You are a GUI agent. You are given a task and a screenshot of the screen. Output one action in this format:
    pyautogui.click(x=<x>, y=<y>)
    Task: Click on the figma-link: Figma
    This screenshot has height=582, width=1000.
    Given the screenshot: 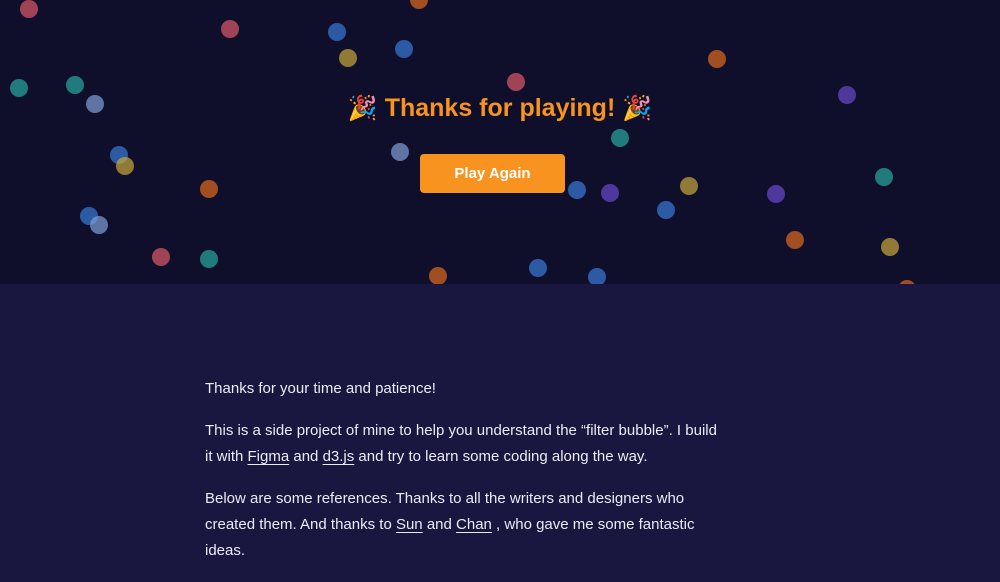 What is the action you would take?
    pyautogui.click(x=269, y=456)
    